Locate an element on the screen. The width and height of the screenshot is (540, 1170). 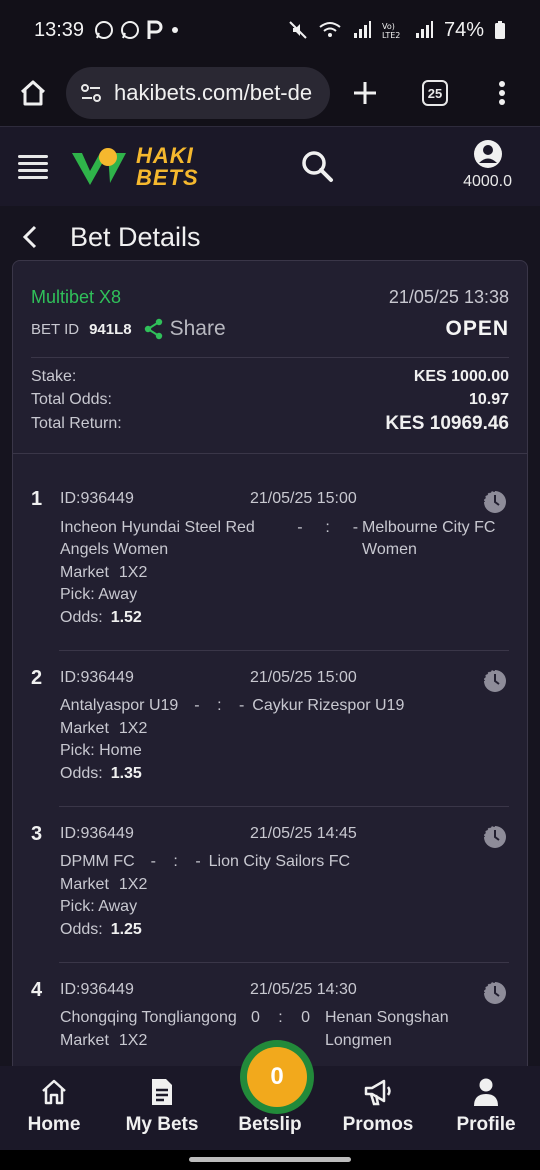
browser-home-button is located at coordinates (33, 93).